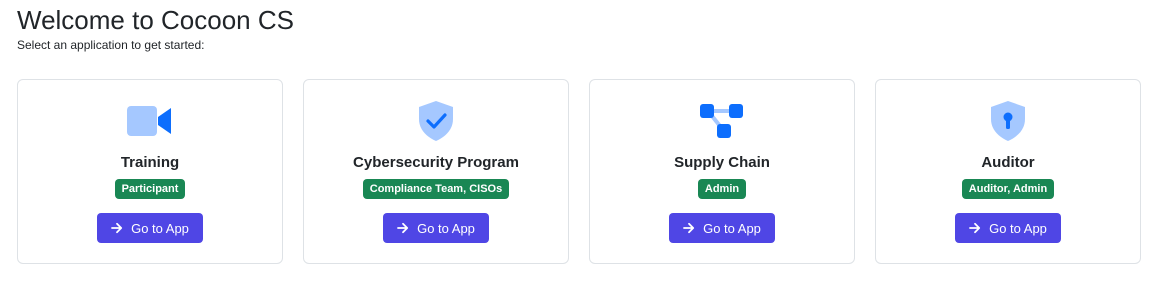  I want to click on shield-check-icon, so click(436, 121).